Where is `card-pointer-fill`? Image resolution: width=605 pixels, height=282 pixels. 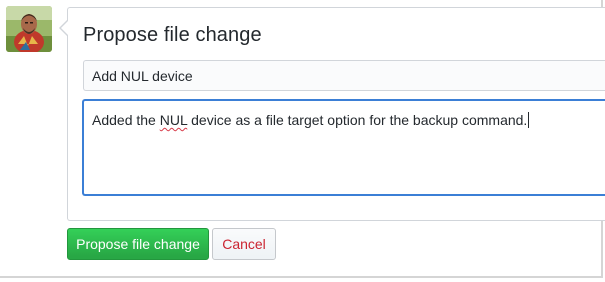 card-pointer-fill is located at coordinates (64, 28).